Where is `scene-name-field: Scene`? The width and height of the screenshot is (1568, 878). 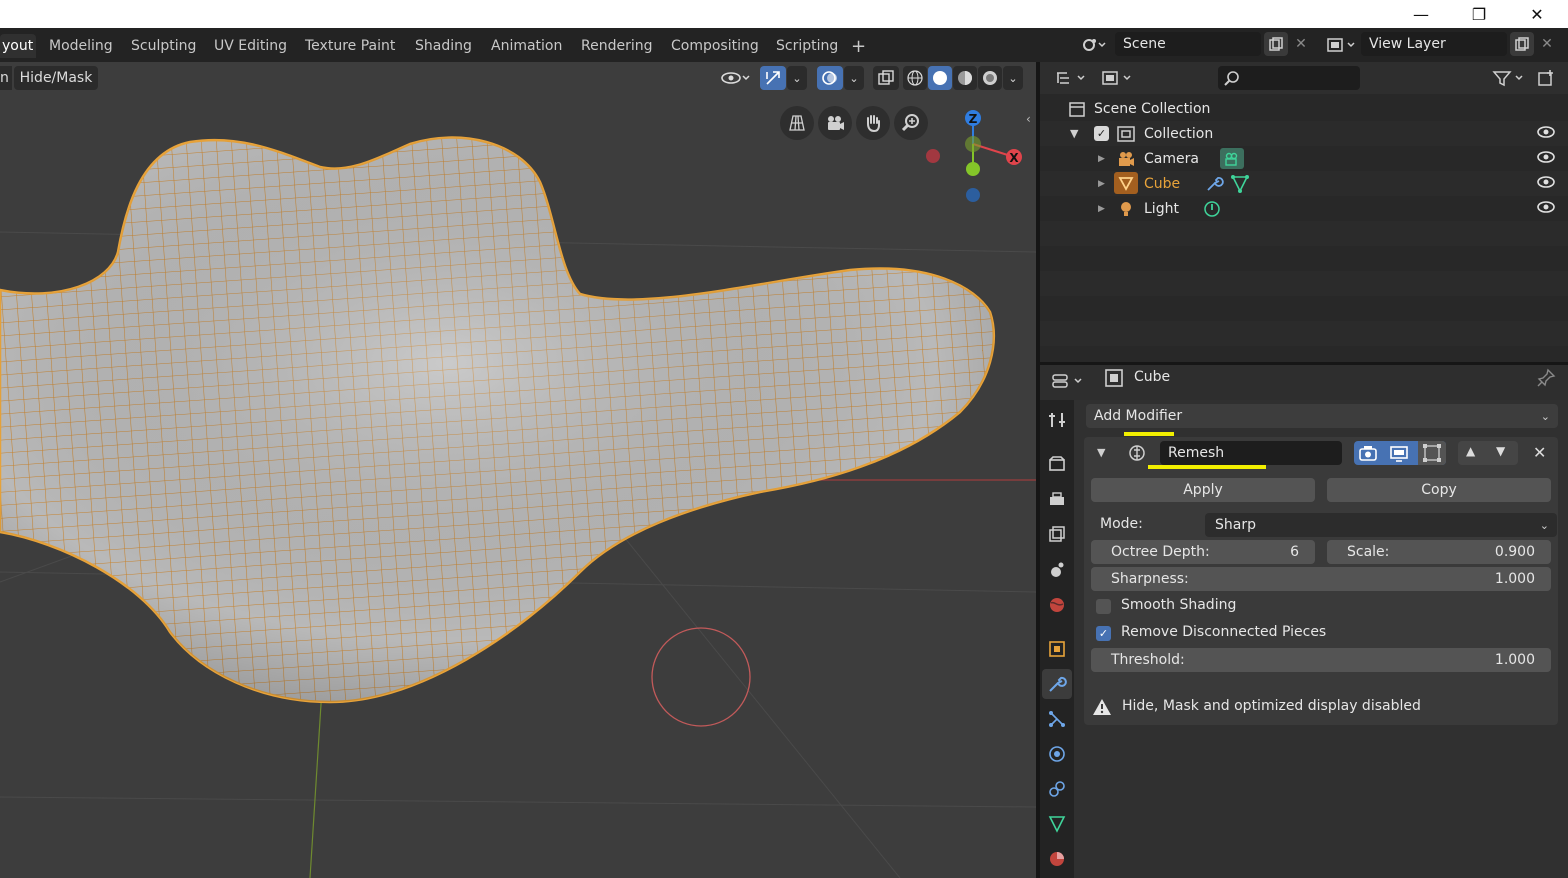 scene-name-field: Scene is located at coordinates (1188, 44).